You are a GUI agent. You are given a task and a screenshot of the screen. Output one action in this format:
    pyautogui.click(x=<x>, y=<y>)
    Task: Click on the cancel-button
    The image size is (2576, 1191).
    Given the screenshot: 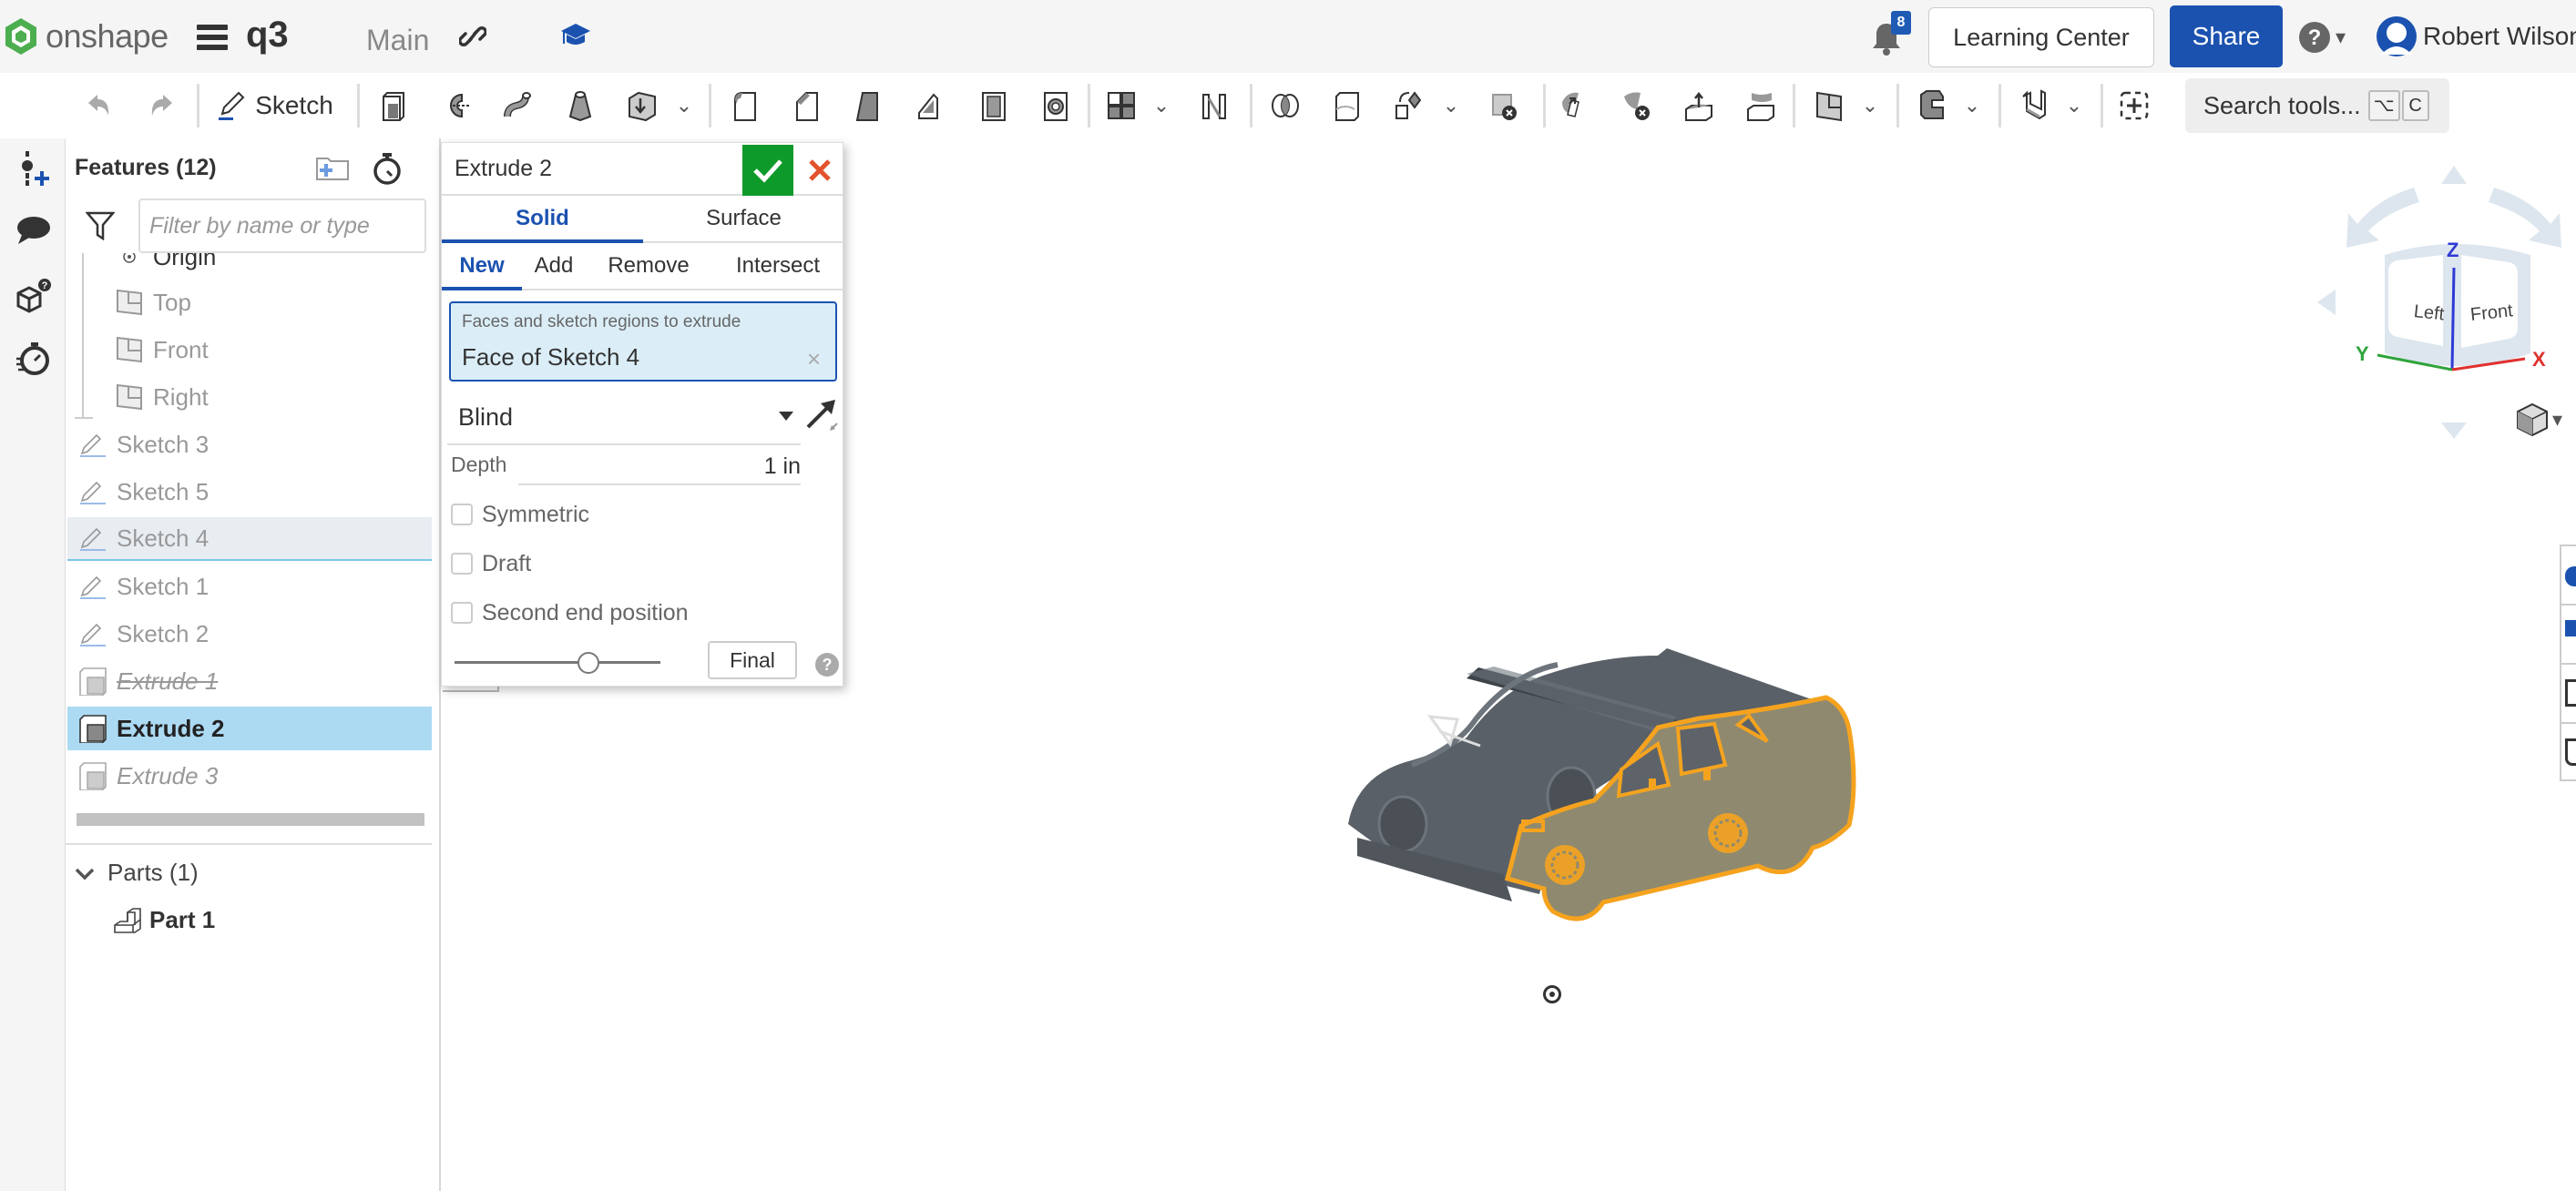 What is the action you would take?
    pyautogui.click(x=820, y=170)
    